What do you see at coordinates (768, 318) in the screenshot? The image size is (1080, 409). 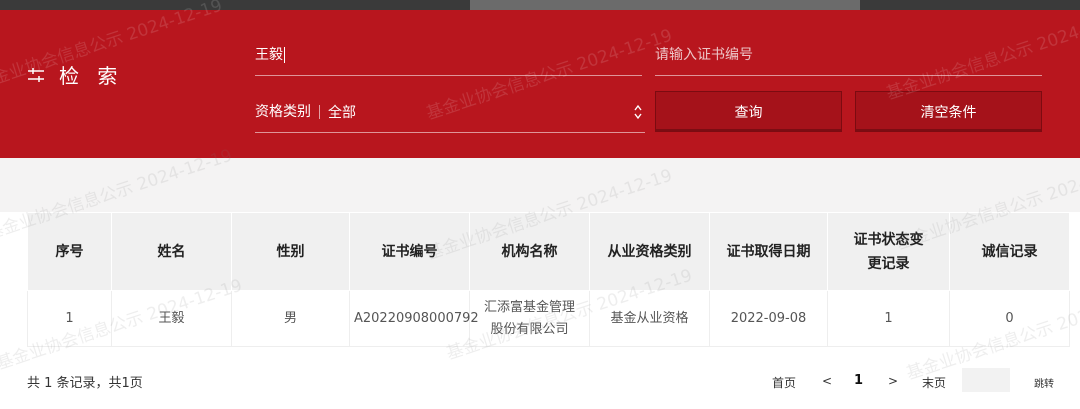 I see `table-cell: 2022-09-08` at bounding box center [768, 318].